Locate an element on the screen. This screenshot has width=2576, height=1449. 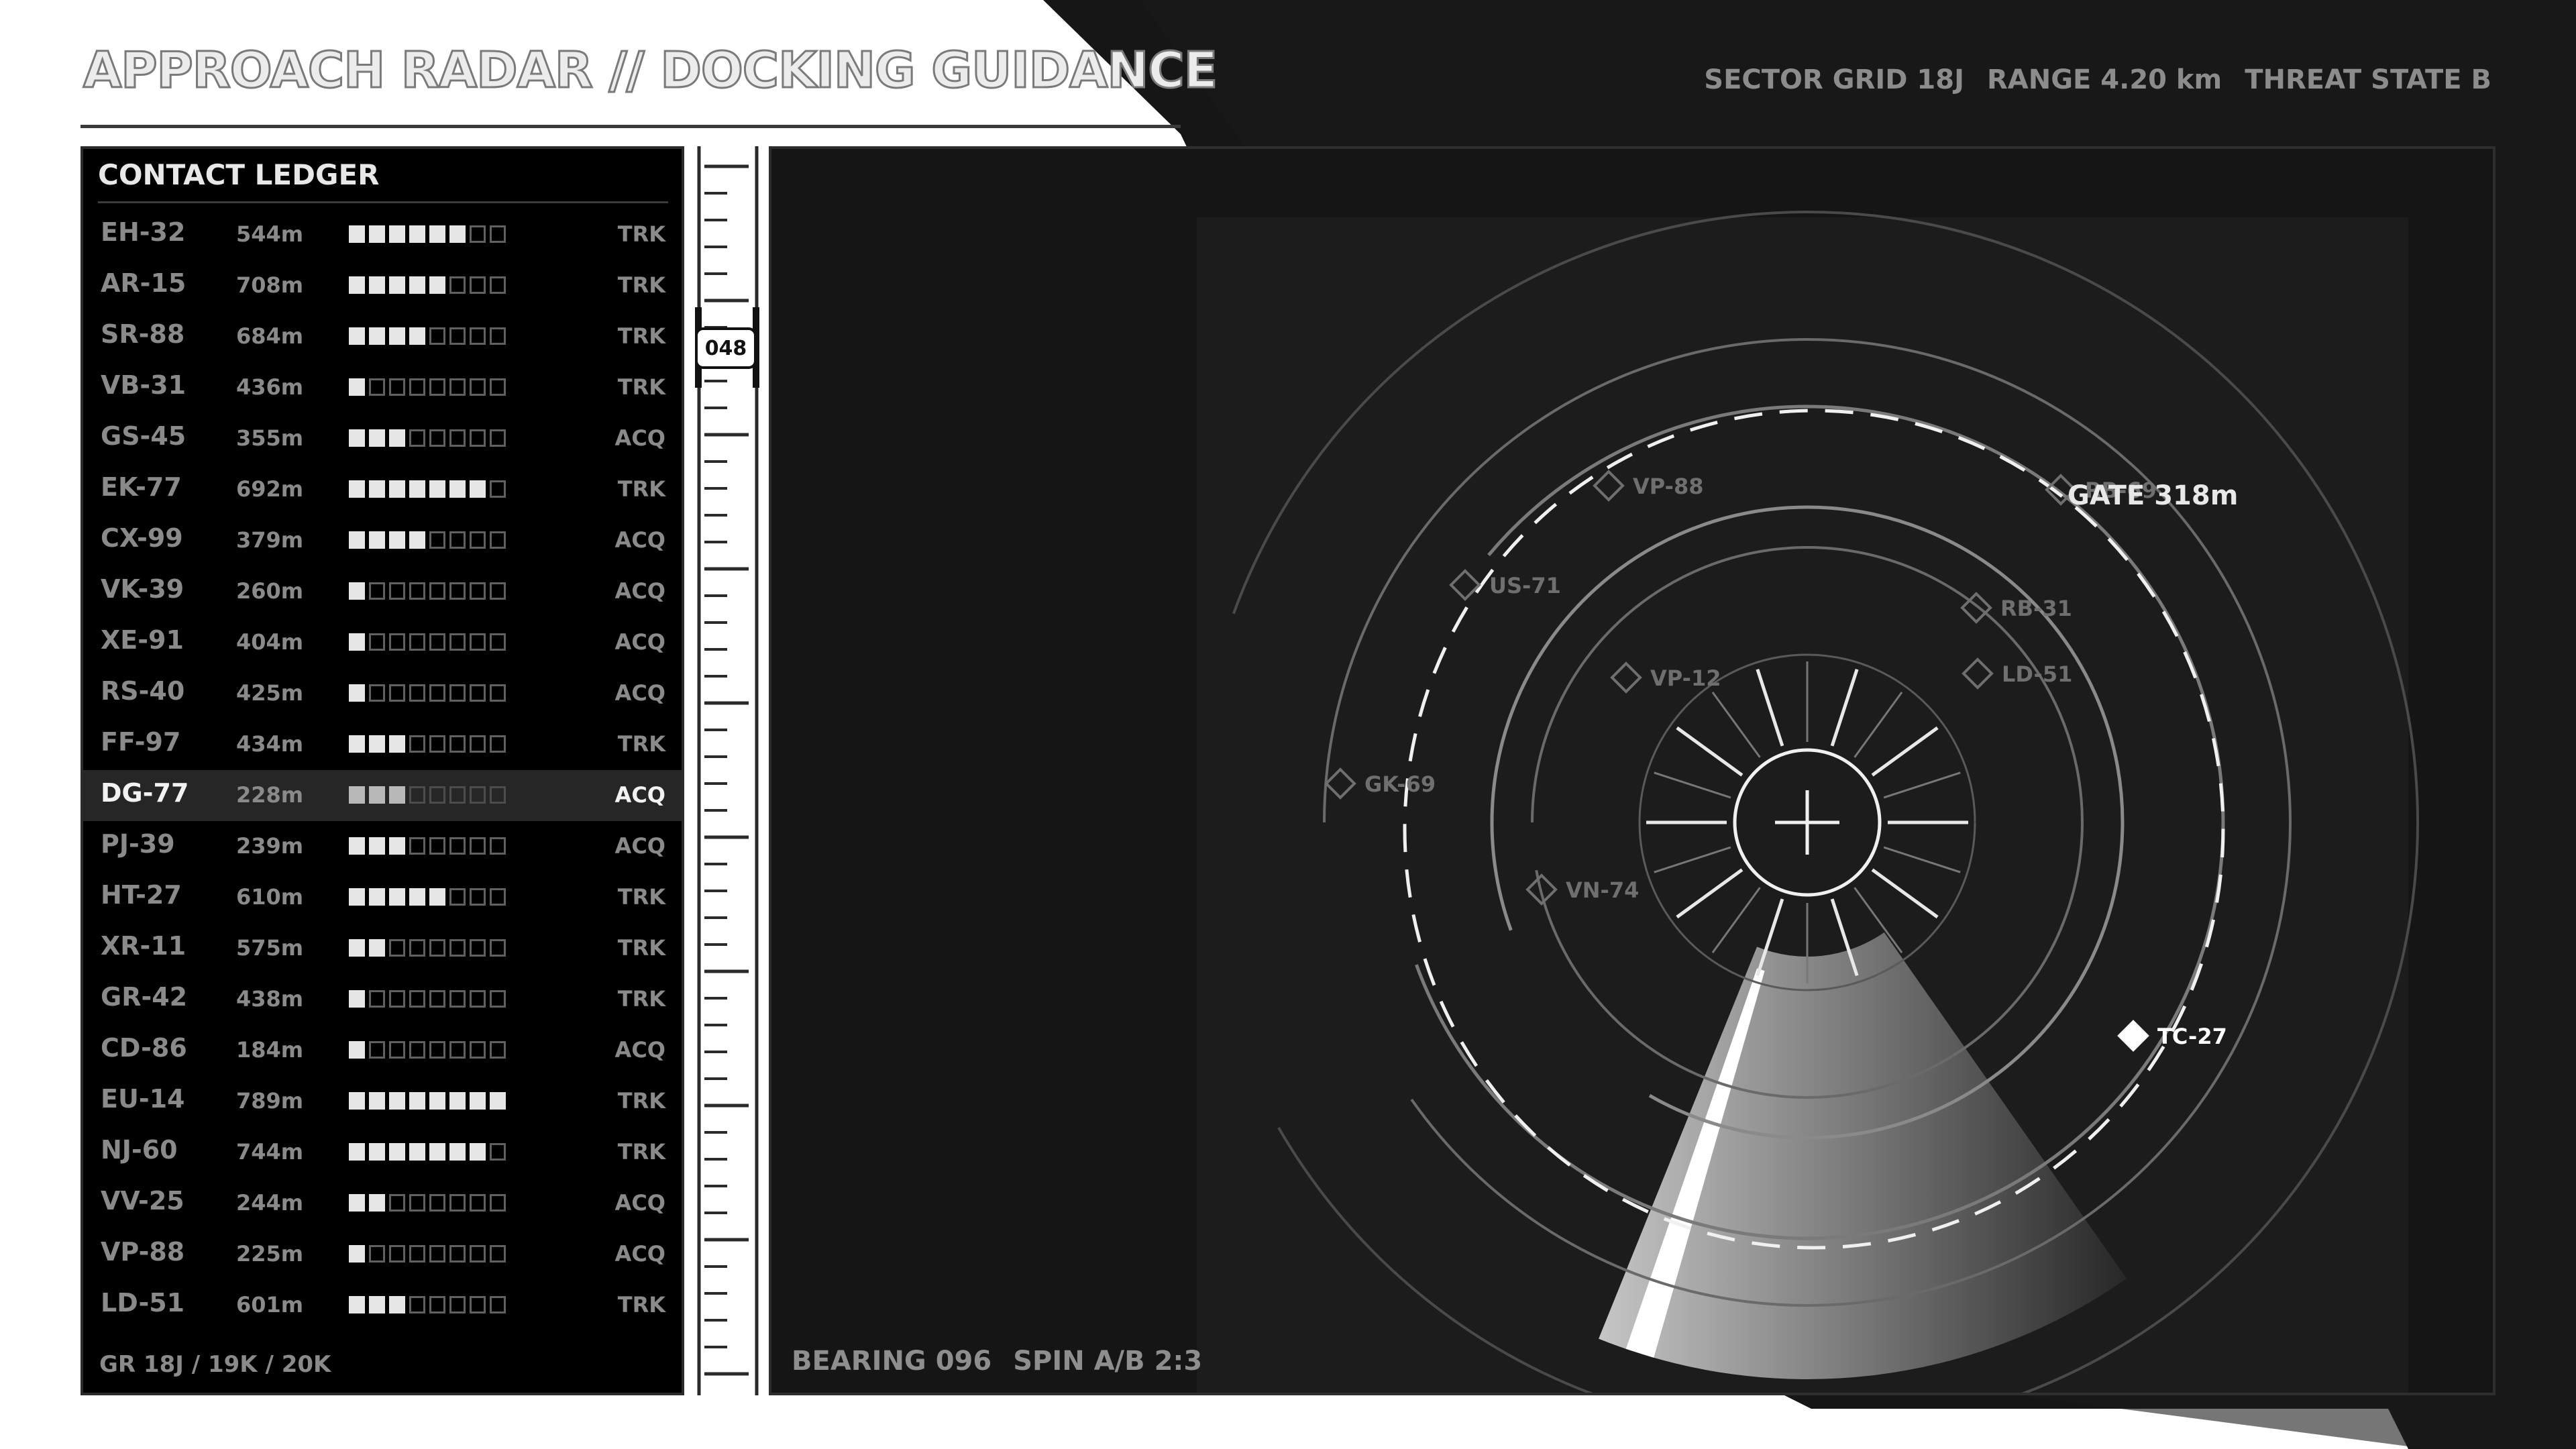
contact-row: GR-42 438m TRK is located at coordinates (382, 999).